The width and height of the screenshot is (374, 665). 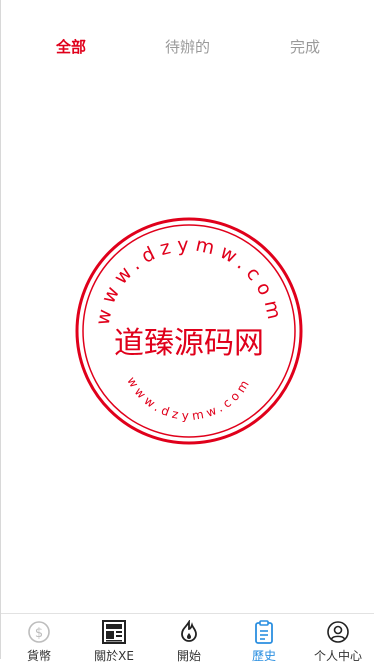 I want to click on nav-start: 開始, so click(x=189, y=642).